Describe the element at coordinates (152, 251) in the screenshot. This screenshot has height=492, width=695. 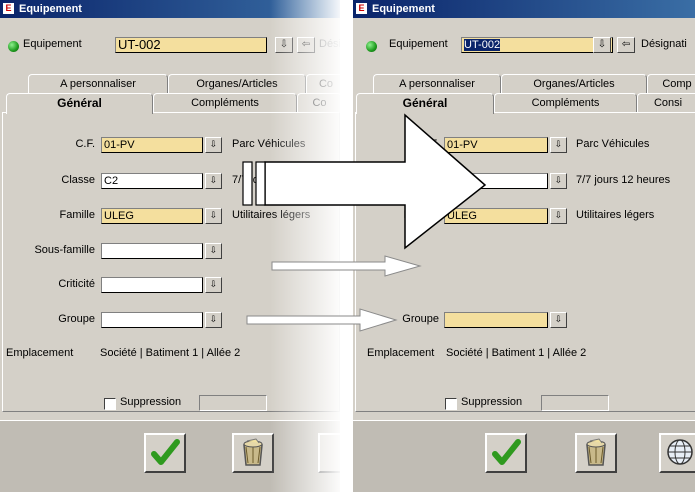
I see `sous-famille-input` at that location.